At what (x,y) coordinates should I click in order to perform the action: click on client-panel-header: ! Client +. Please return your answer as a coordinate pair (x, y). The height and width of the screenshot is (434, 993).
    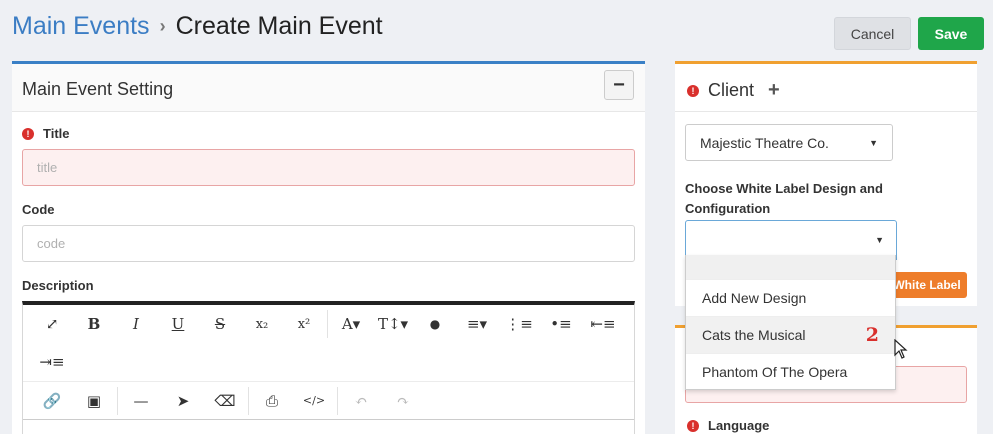
    Looking at the image, I should click on (826, 88).